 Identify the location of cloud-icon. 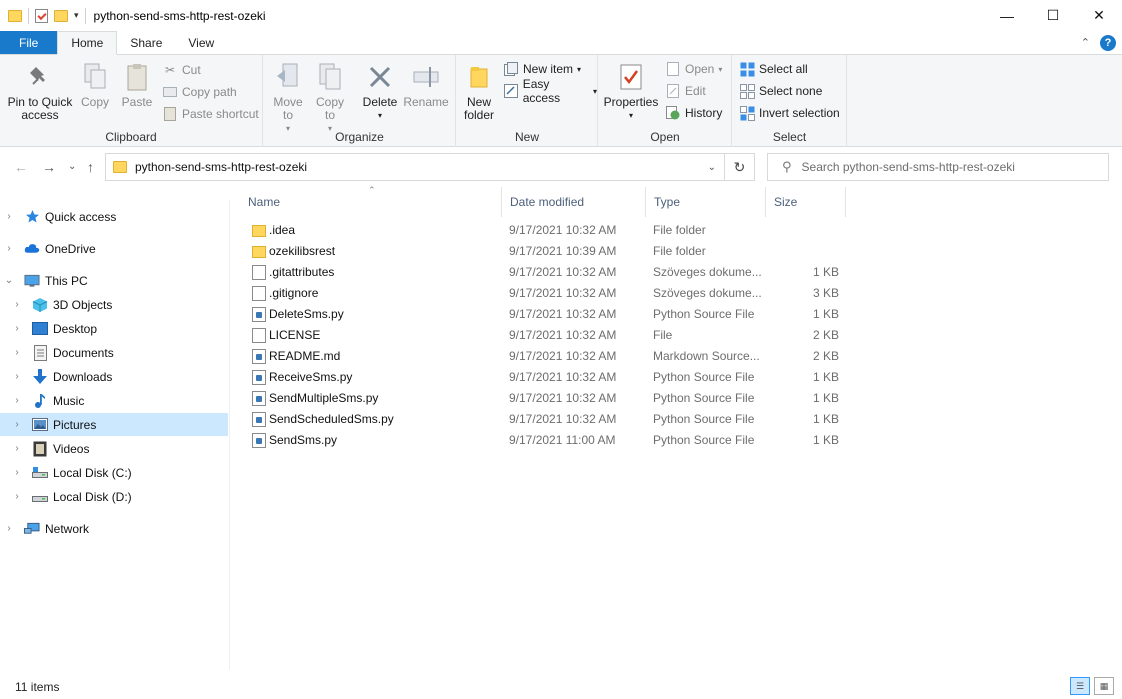
(32, 249).